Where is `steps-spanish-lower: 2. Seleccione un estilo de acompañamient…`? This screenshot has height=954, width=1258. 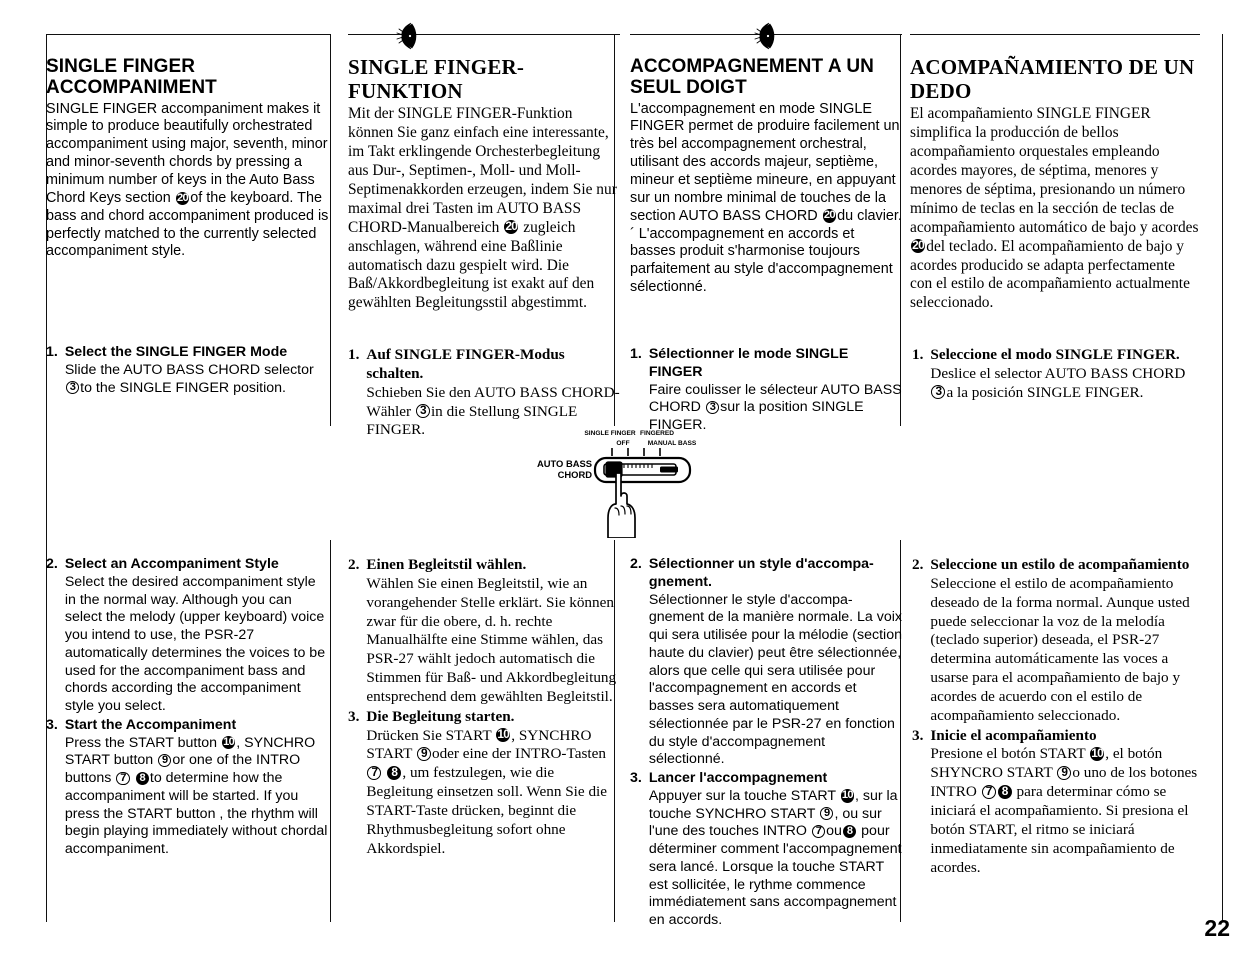
steps-spanish-lower: 2. Seleccione un estilo de acompañamient… is located at coordinates (1057, 716).